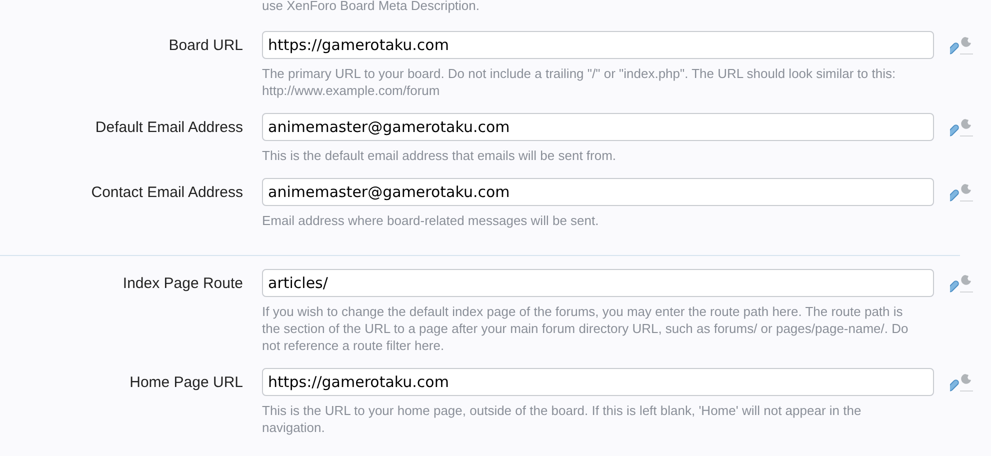  Describe the element at coordinates (431, 220) in the screenshot. I see `option-hint: Email address where board-related messages will be sent.` at that location.